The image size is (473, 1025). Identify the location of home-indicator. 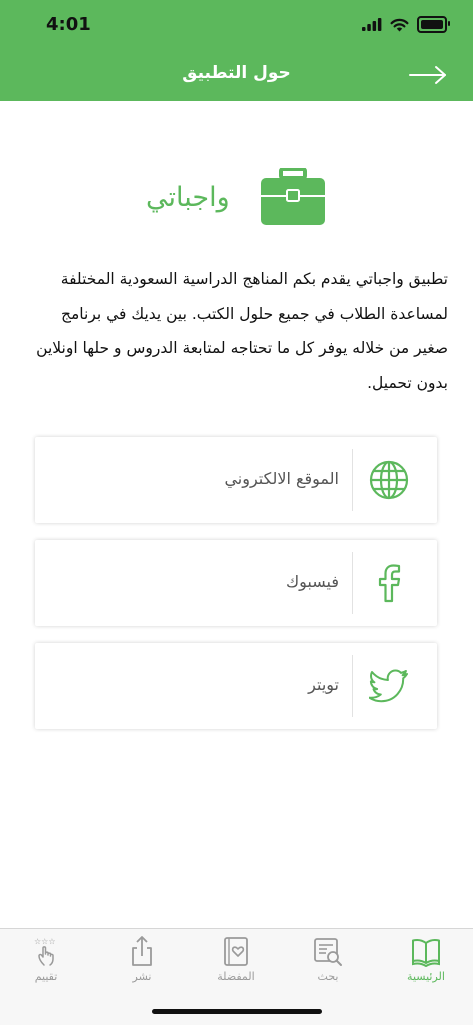
(237, 1011).